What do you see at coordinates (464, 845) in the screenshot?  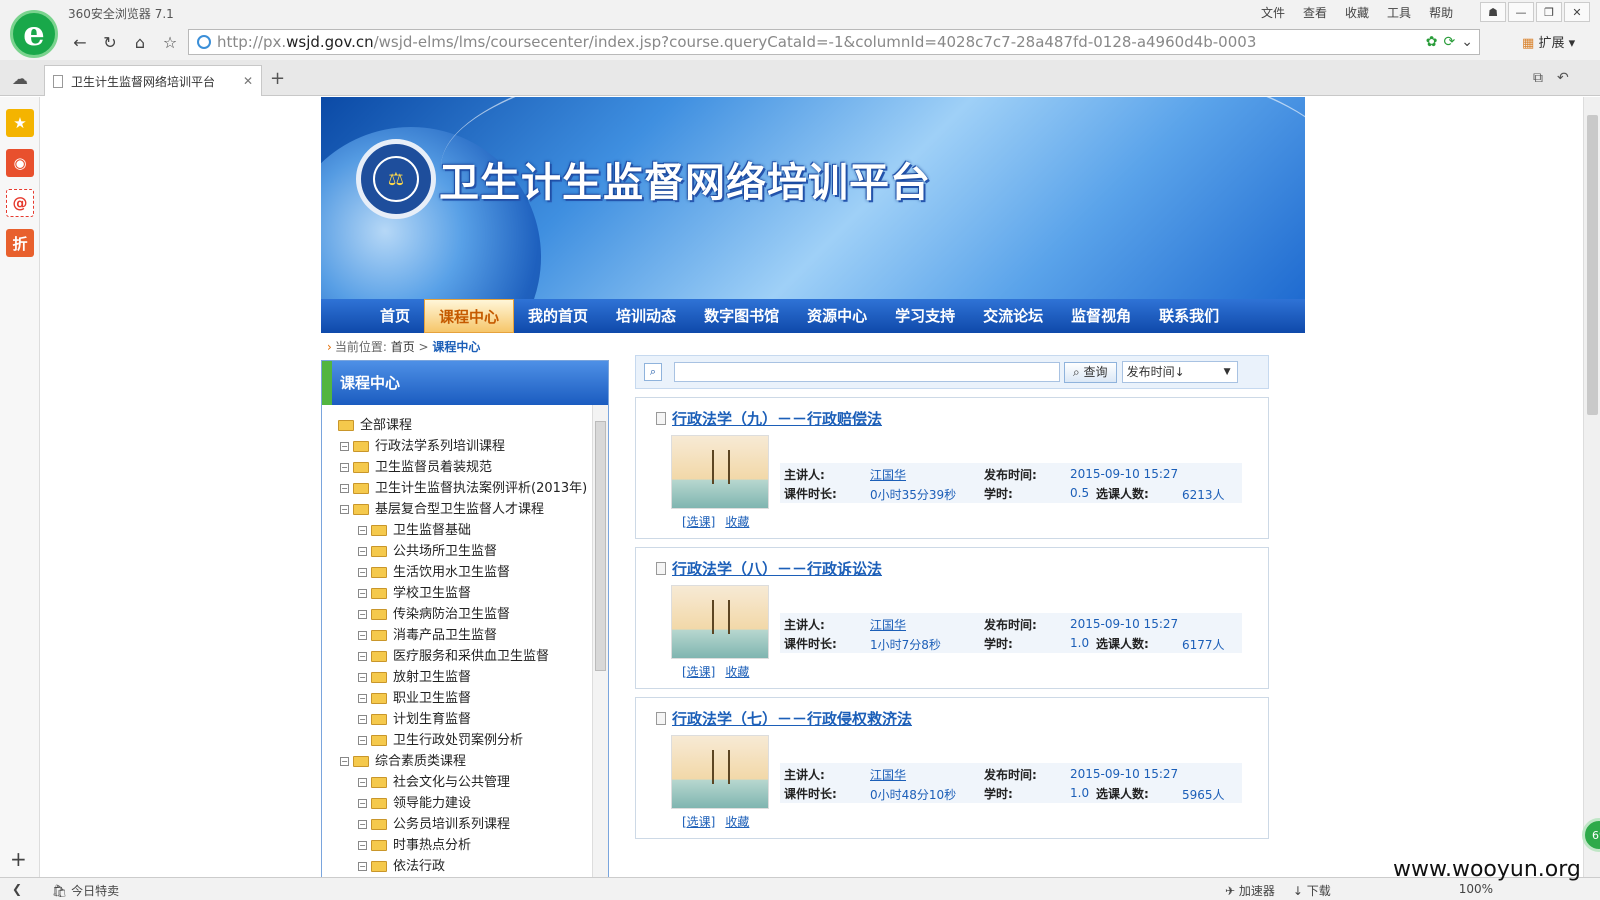 I see `tree-item: − 时事热点分析` at bounding box center [464, 845].